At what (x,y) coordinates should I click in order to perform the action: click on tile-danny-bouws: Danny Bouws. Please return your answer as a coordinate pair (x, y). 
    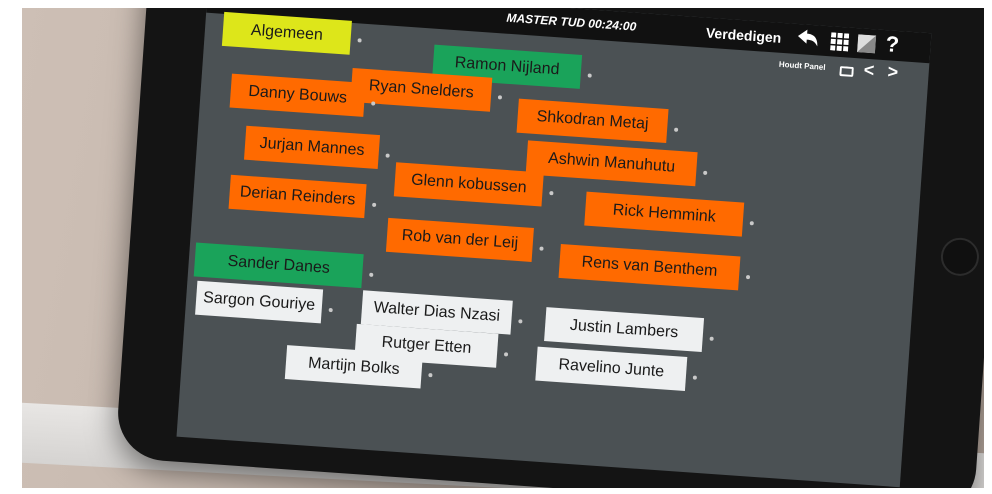
    Looking at the image, I should click on (297, 95).